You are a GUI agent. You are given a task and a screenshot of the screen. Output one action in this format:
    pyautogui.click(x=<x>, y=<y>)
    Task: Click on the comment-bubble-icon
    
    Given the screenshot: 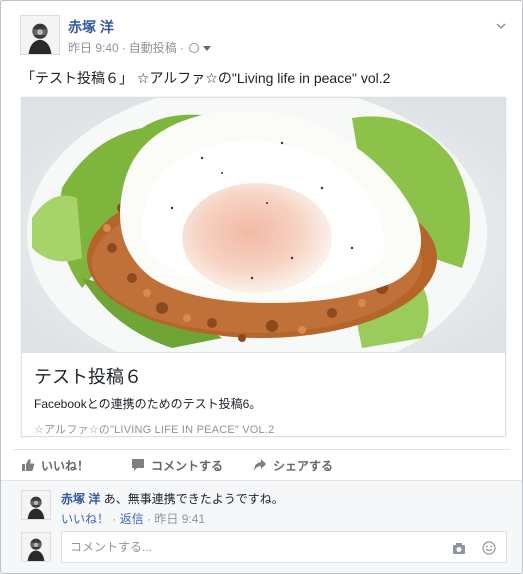 What is the action you would take?
    pyautogui.click(x=138, y=465)
    